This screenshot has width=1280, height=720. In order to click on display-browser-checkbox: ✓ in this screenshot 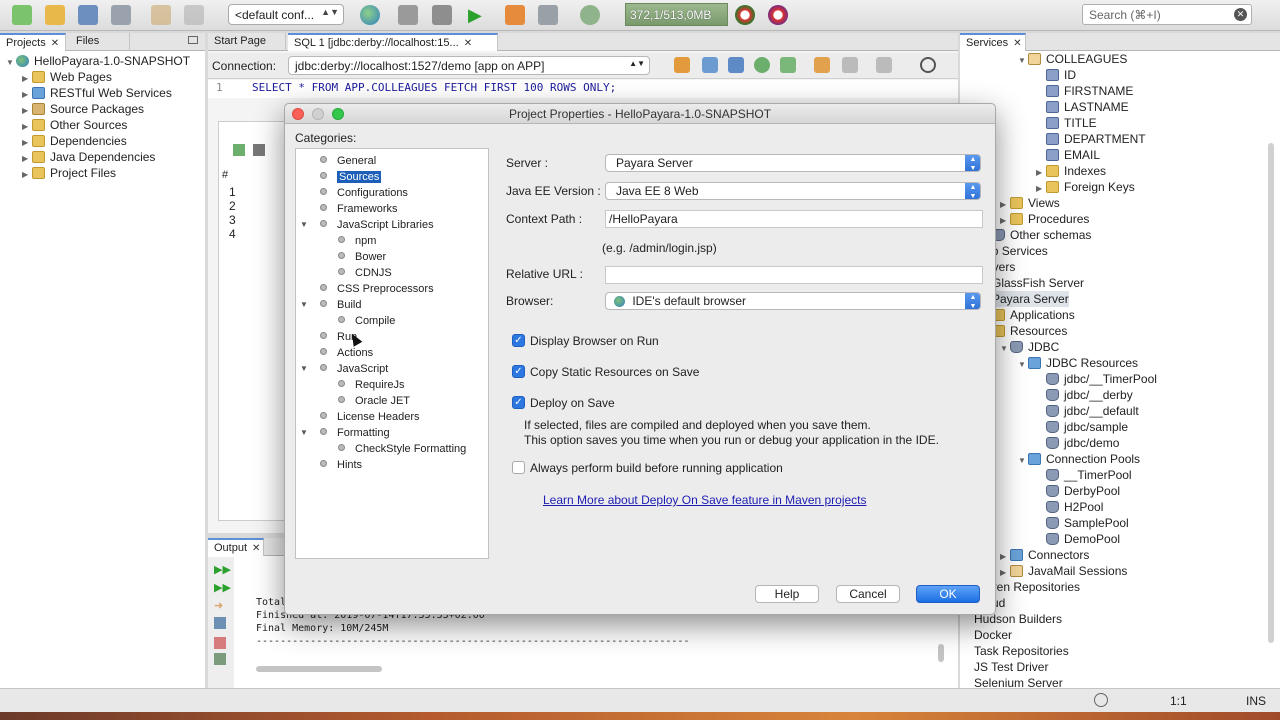, I will do `click(518, 340)`.